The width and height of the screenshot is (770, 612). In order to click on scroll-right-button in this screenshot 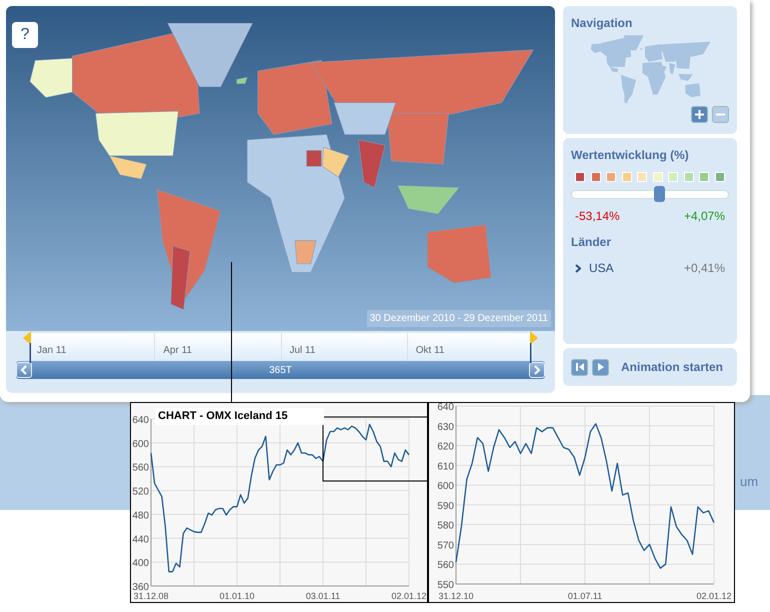, I will do `click(536, 370)`.